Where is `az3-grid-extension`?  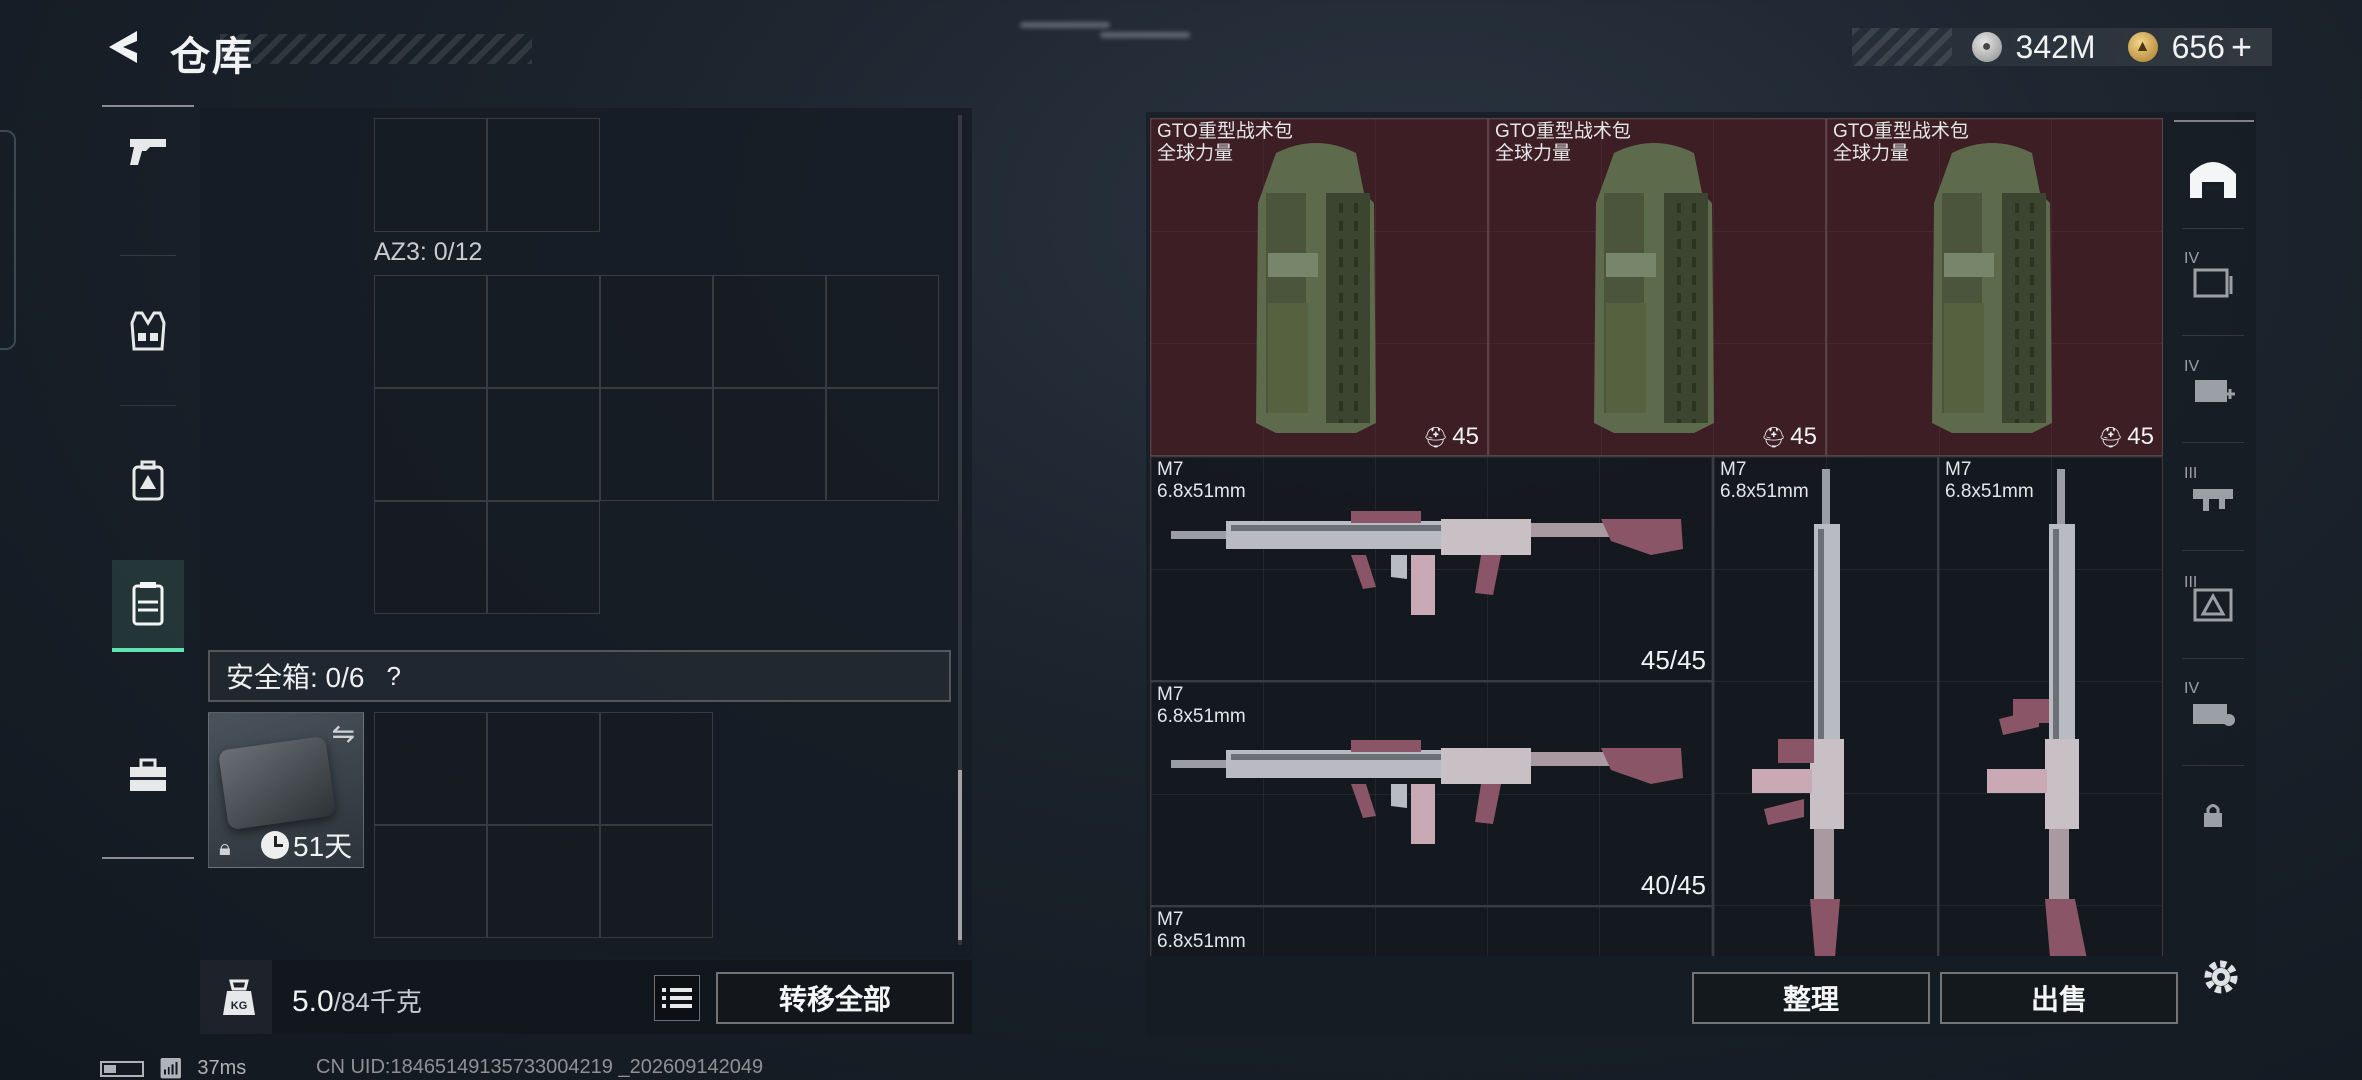 az3-grid-extension is located at coordinates (487, 557).